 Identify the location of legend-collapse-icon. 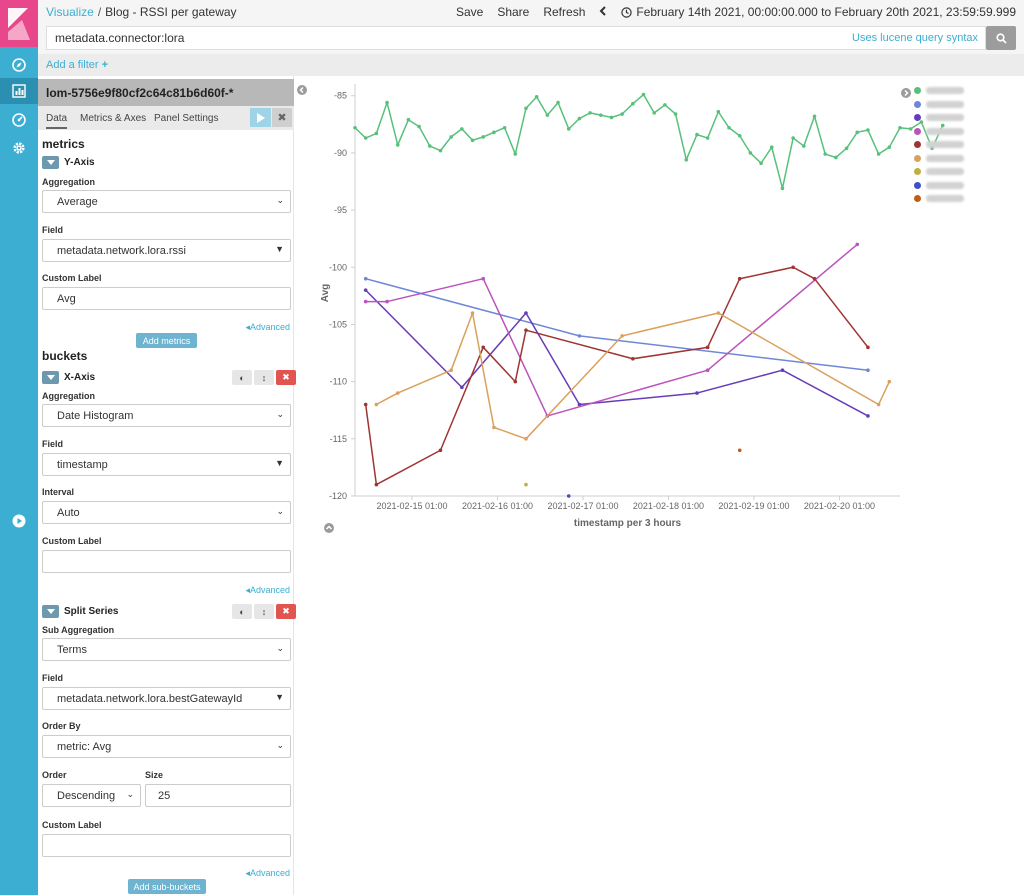
(906, 94).